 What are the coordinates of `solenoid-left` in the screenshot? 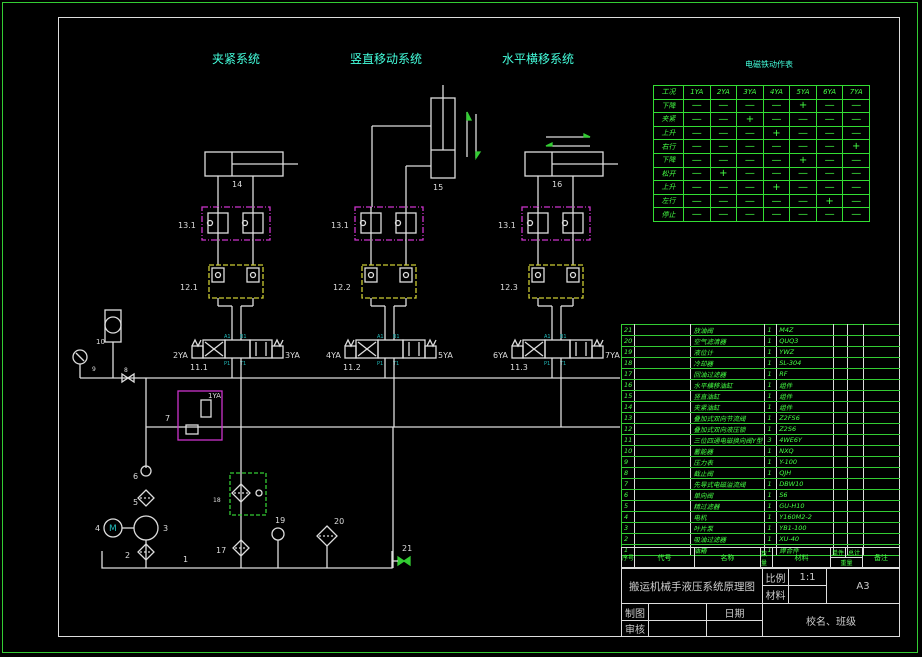 It's located at (197, 352).